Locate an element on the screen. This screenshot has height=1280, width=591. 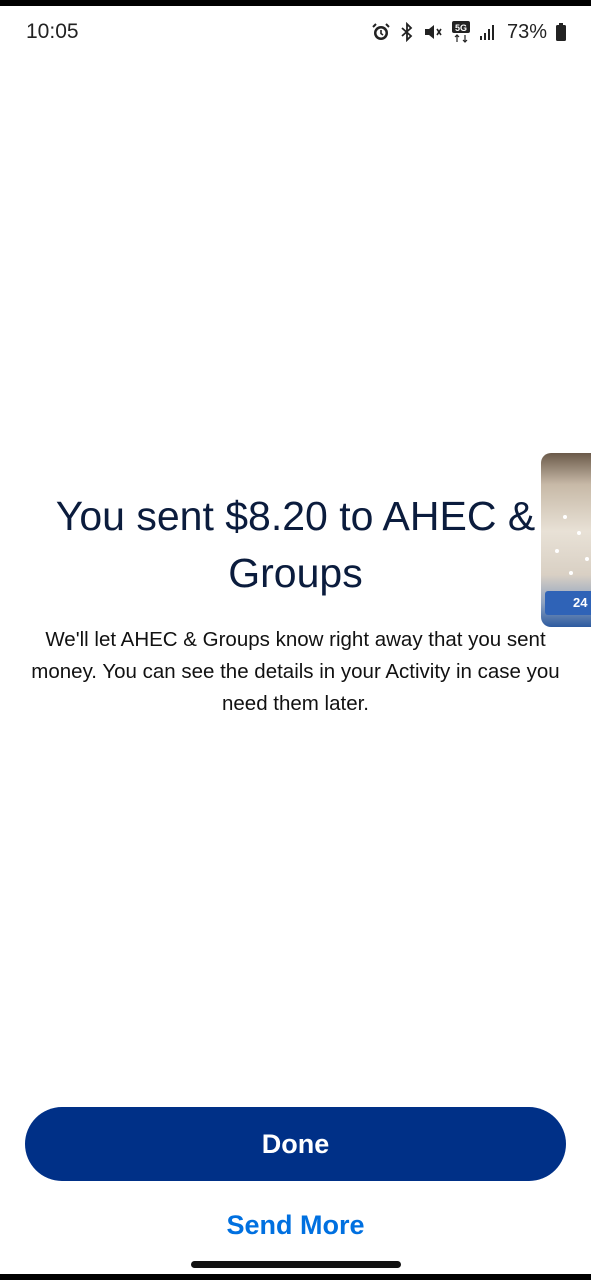
picture-in-picture-video: 24 is located at coordinates (566, 540).